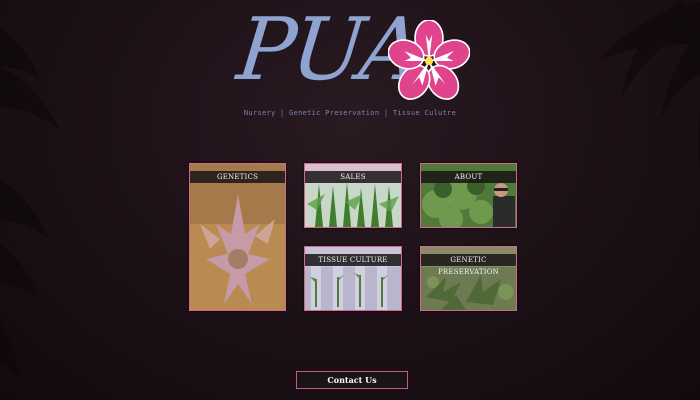 The height and width of the screenshot is (400, 700). Describe the element at coordinates (353, 278) in the screenshot. I see `tile-tissue-culture: TISSUE CULTURE` at that location.